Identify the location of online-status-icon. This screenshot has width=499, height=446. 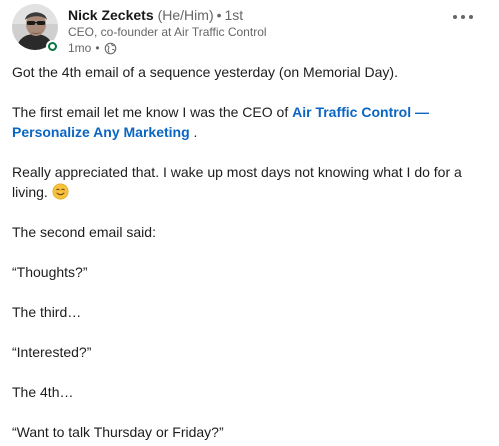
(52, 46).